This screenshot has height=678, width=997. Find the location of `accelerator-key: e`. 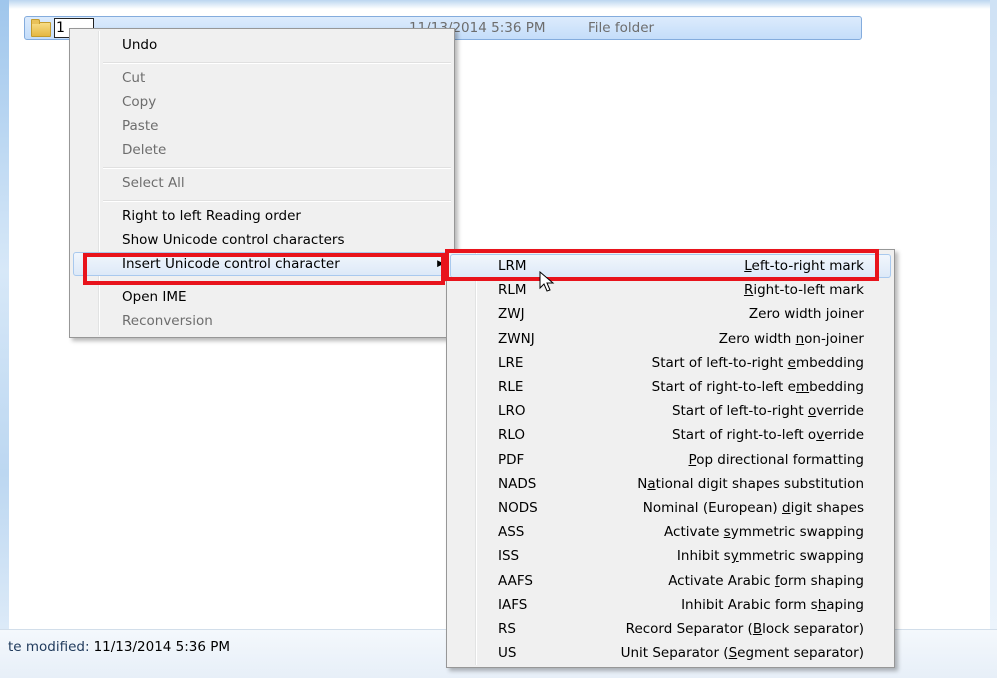

accelerator-key: e is located at coordinates (791, 362).